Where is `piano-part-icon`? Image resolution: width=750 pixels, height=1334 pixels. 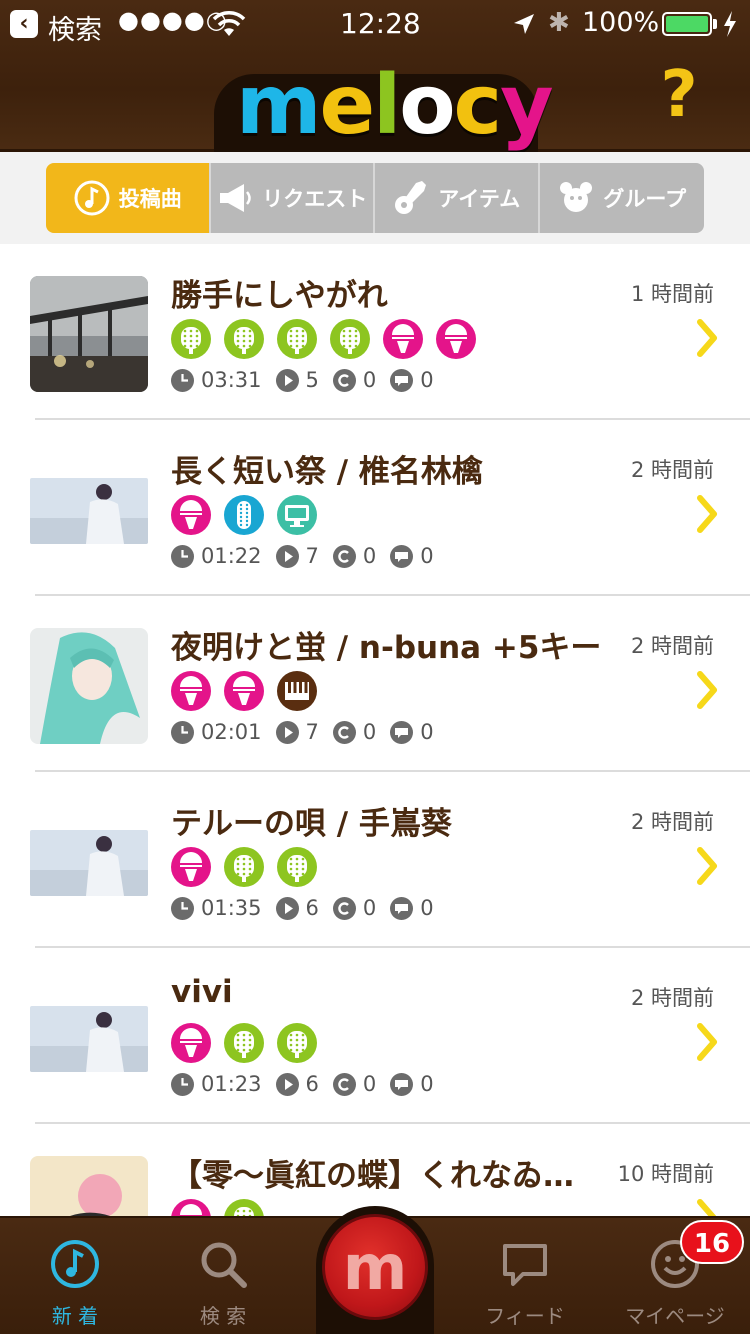
piano-part-icon is located at coordinates (297, 691).